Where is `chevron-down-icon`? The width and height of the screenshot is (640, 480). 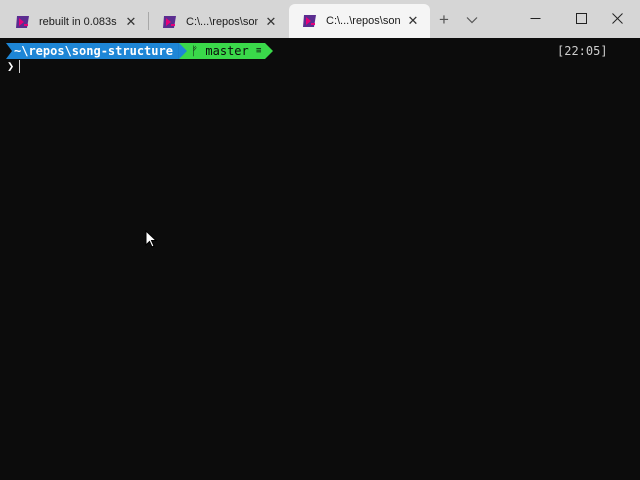
chevron-down-icon is located at coordinates (472, 20).